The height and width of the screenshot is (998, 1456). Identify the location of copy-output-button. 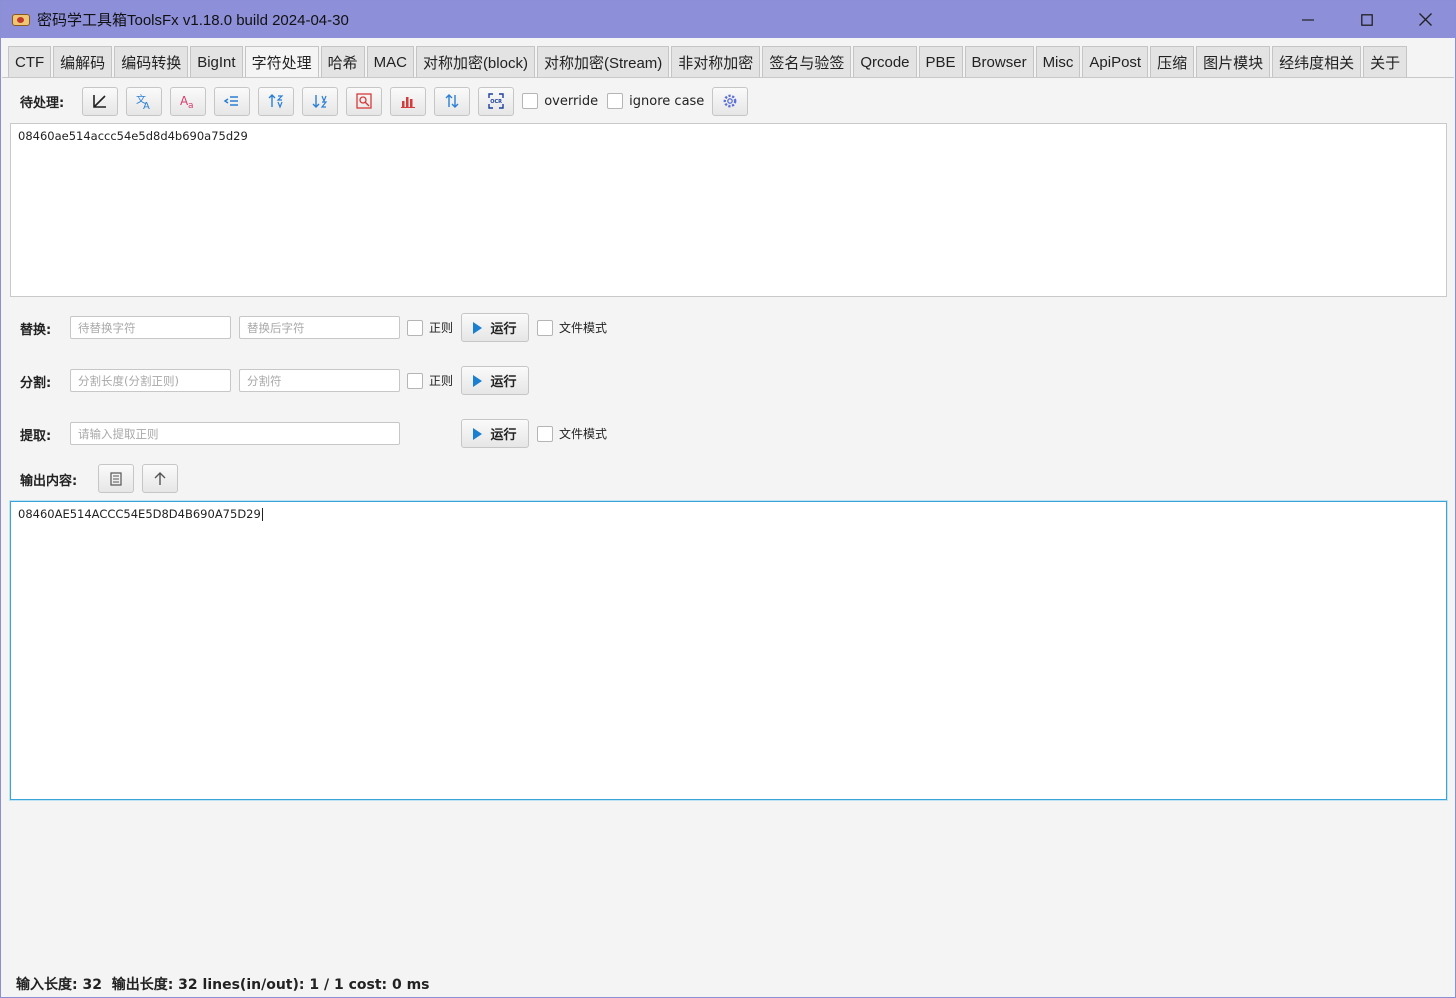
(116, 478).